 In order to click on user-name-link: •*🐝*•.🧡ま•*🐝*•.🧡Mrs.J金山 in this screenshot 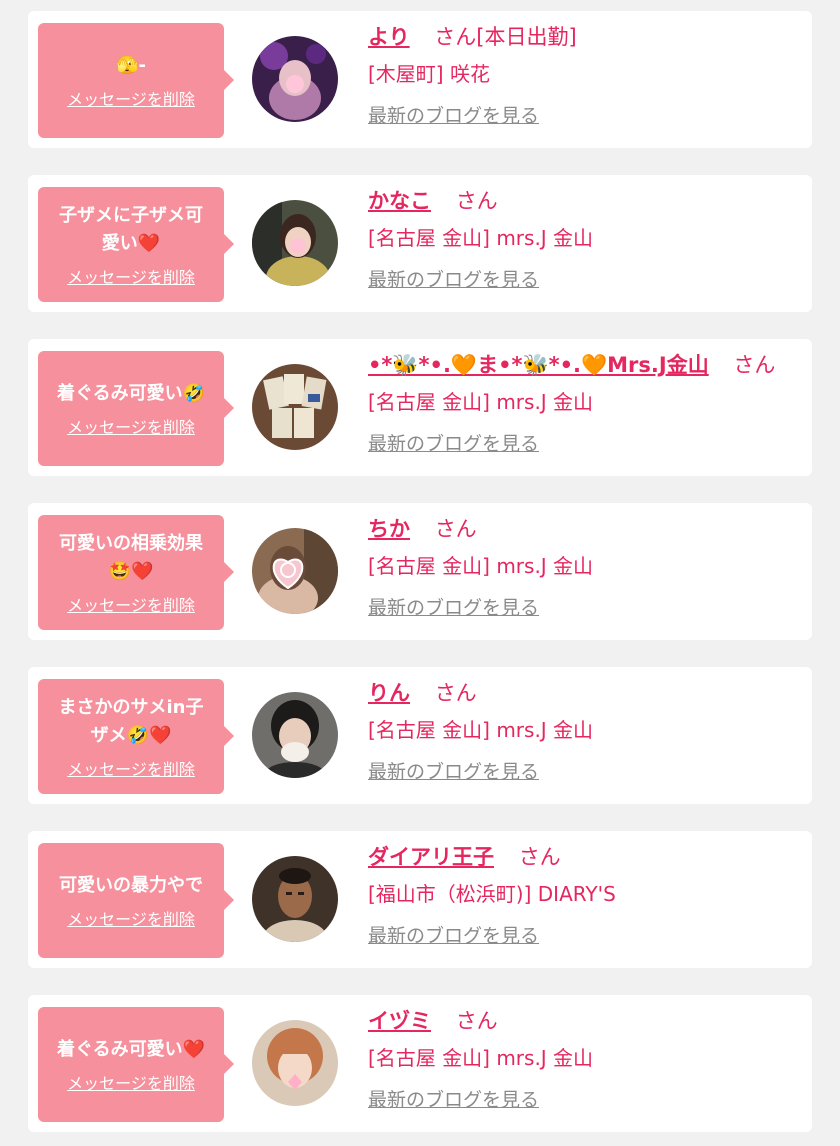, I will do `click(538, 365)`.